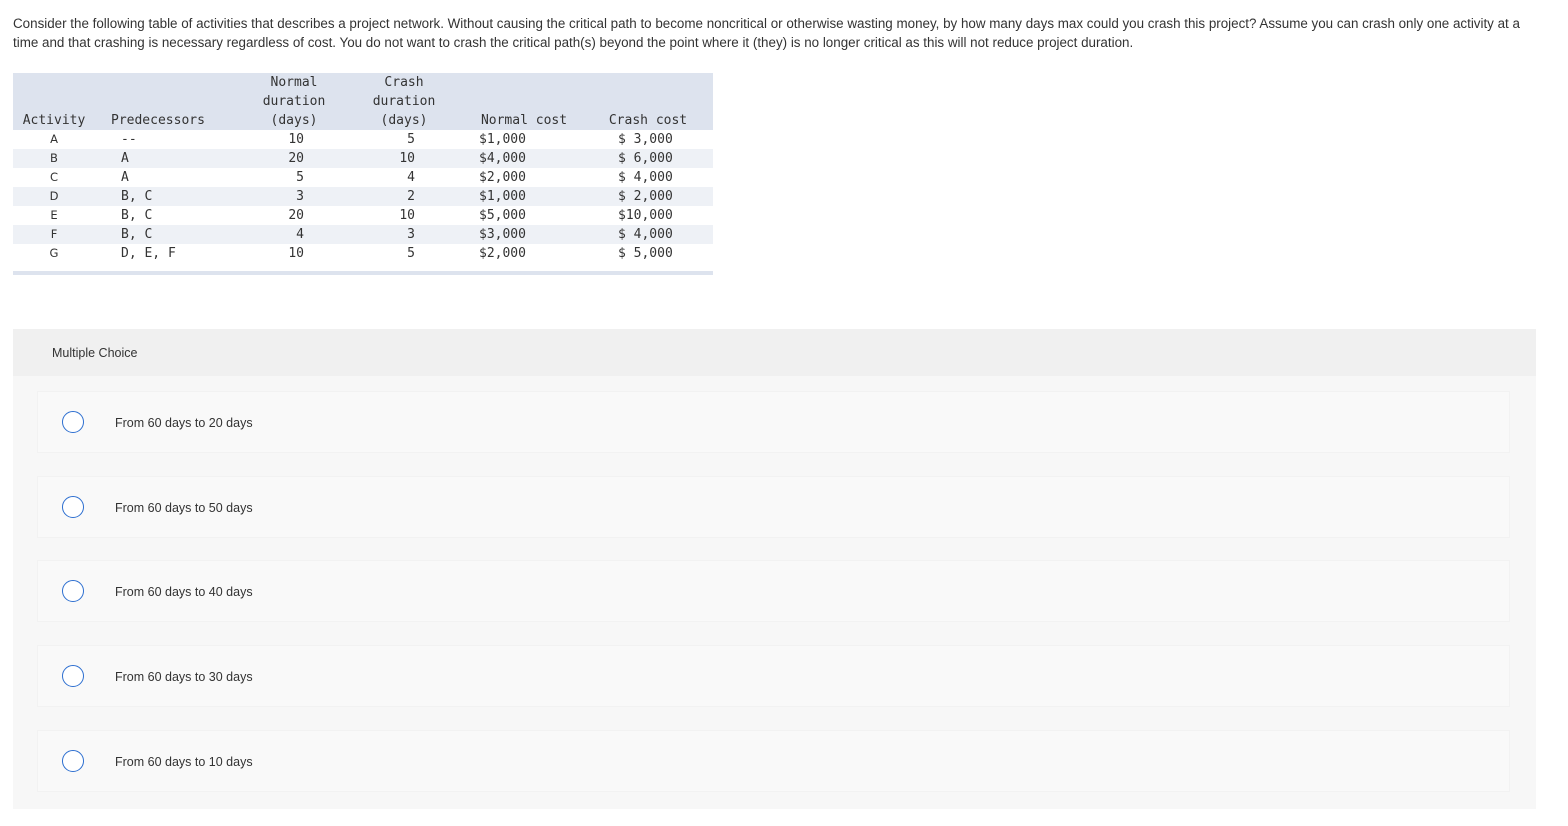  What do you see at coordinates (184, 677) in the screenshot?
I see `choice-label: From 60 days to 30 days` at bounding box center [184, 677].